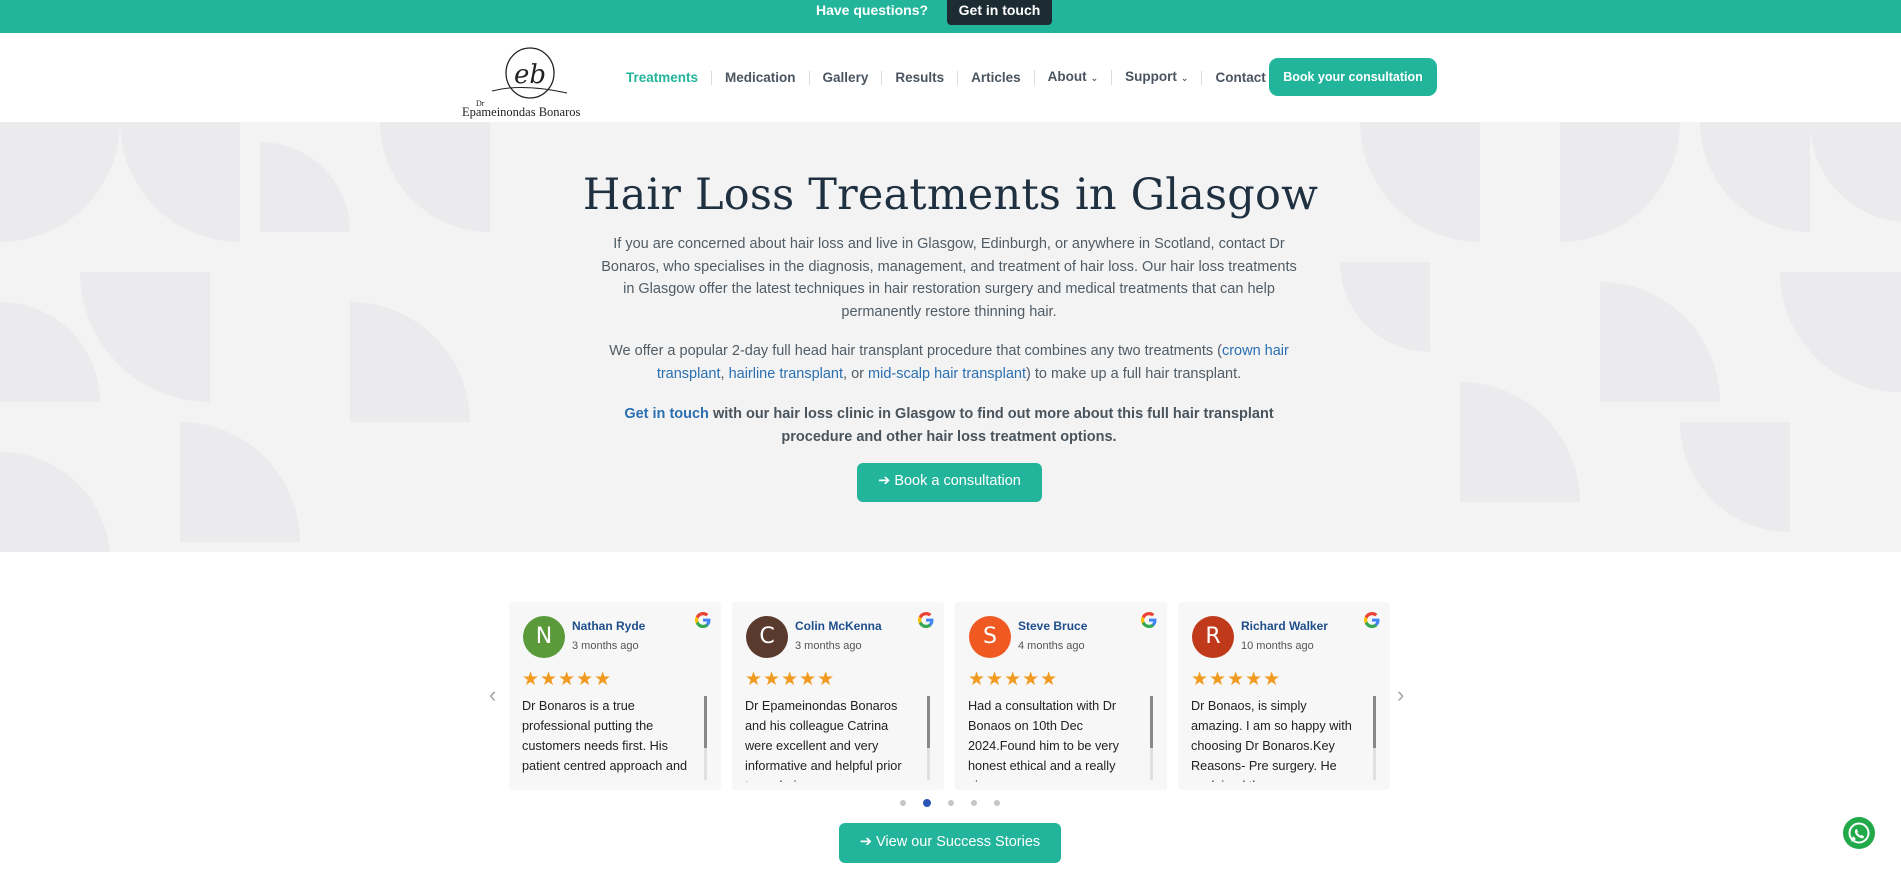 Image resolution: width=1901 pixels, height=870 pixels. Describe the element at coordinates (492, 695) in the screenshot. I see `chevron-left-icon: ‹` at that location.